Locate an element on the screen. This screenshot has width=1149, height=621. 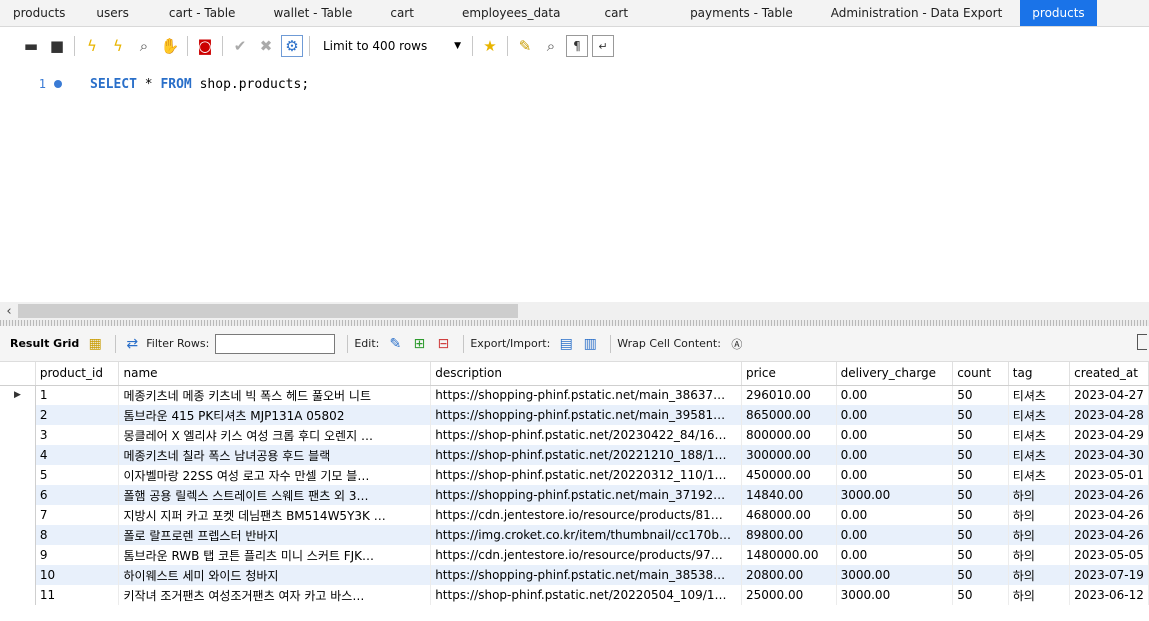
table-cell-price: 450000.00 is located at coordinates (789, 475).